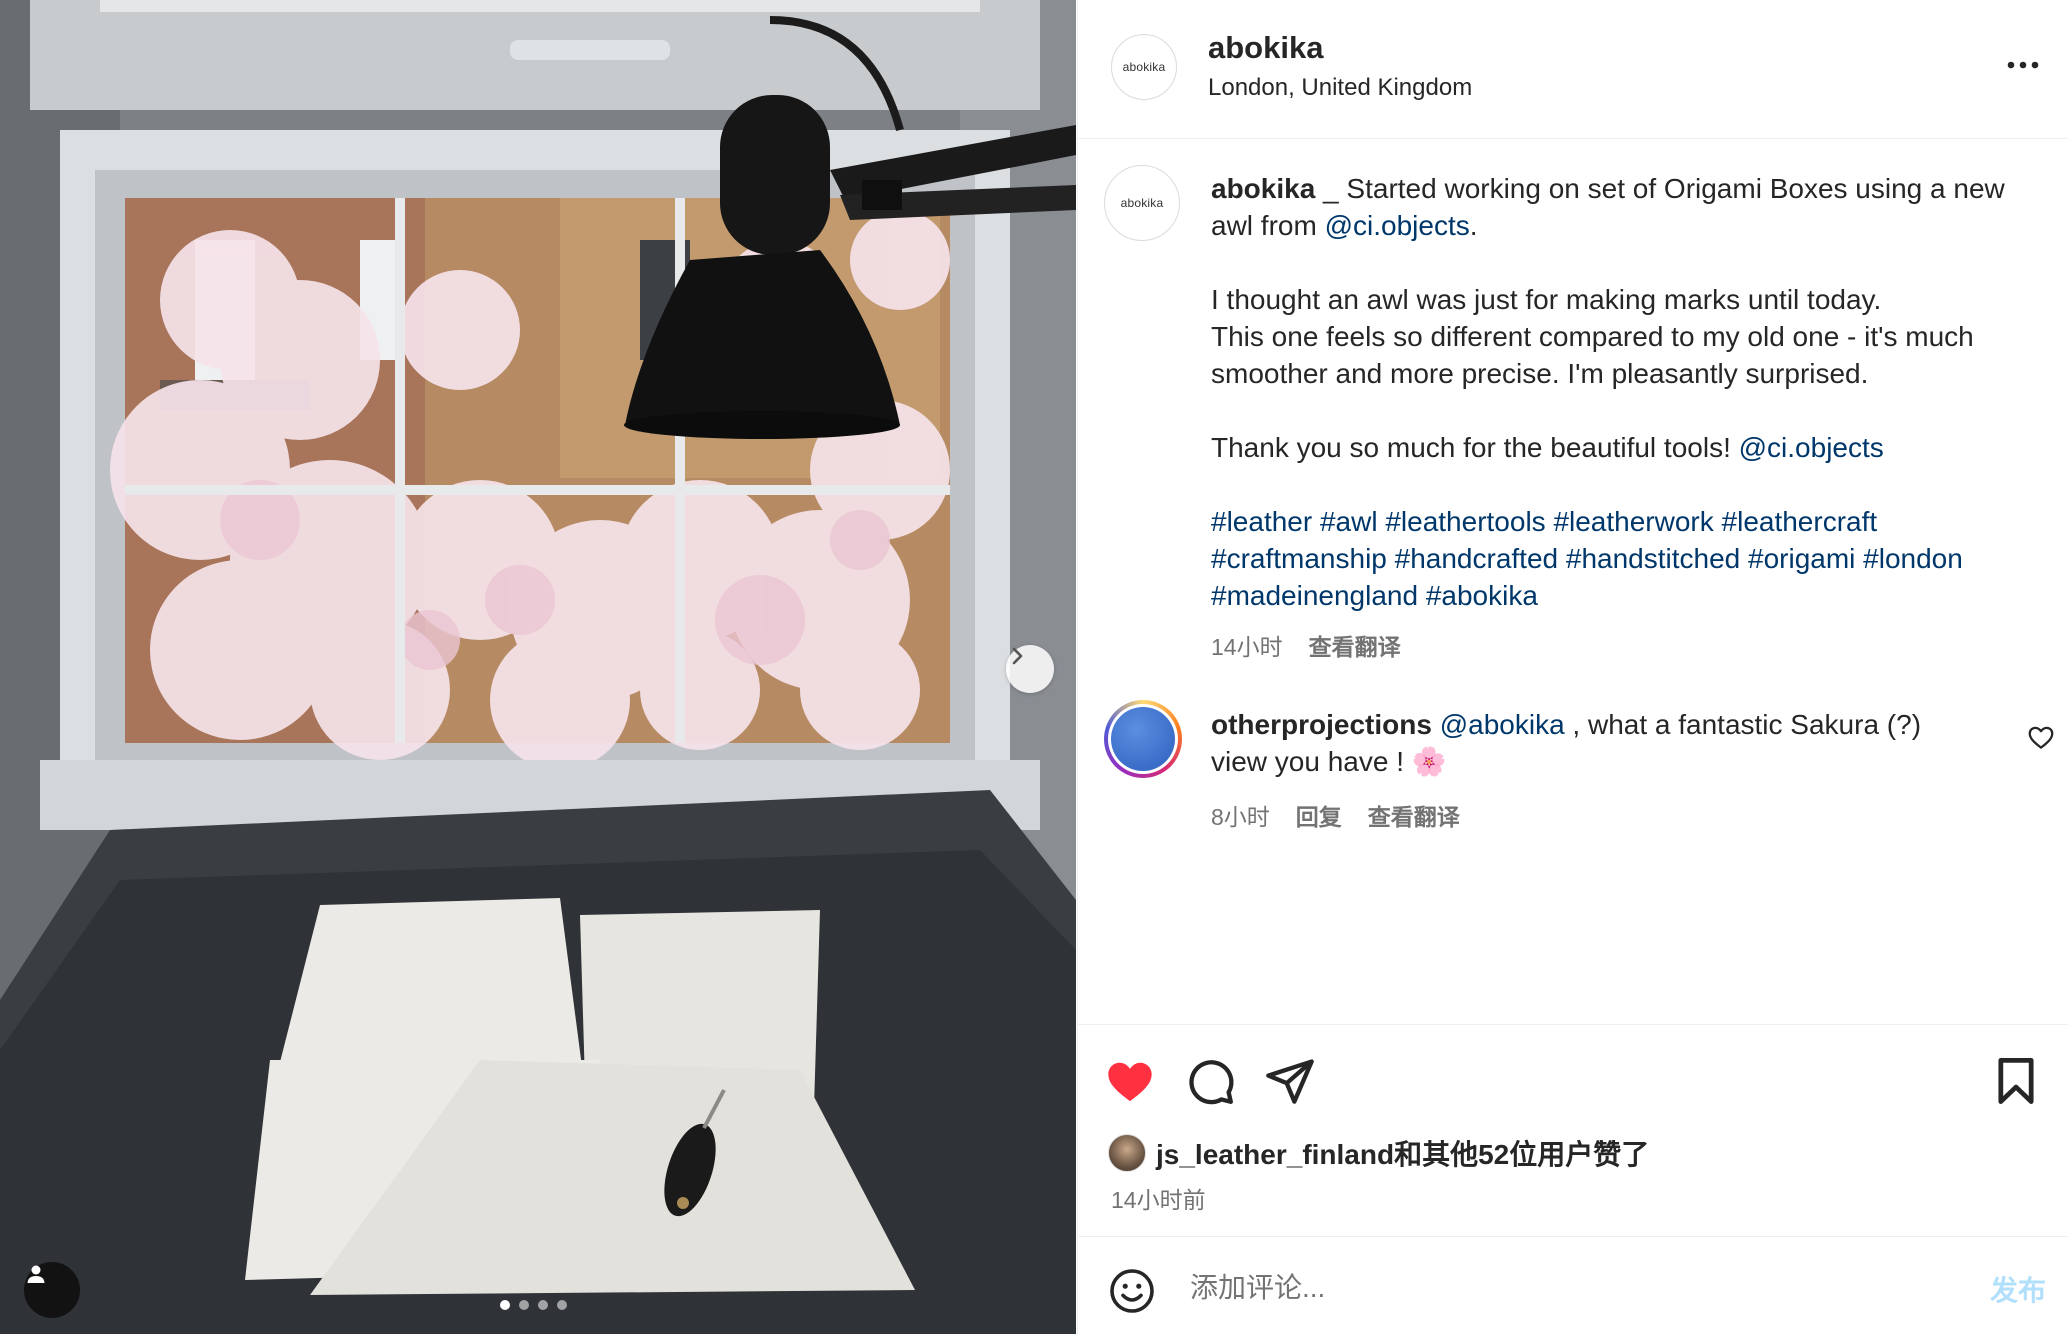 The height and width of the screenshot is (1335, 2068). I want to click on author-avatar: abokika, so click(1144, 67).